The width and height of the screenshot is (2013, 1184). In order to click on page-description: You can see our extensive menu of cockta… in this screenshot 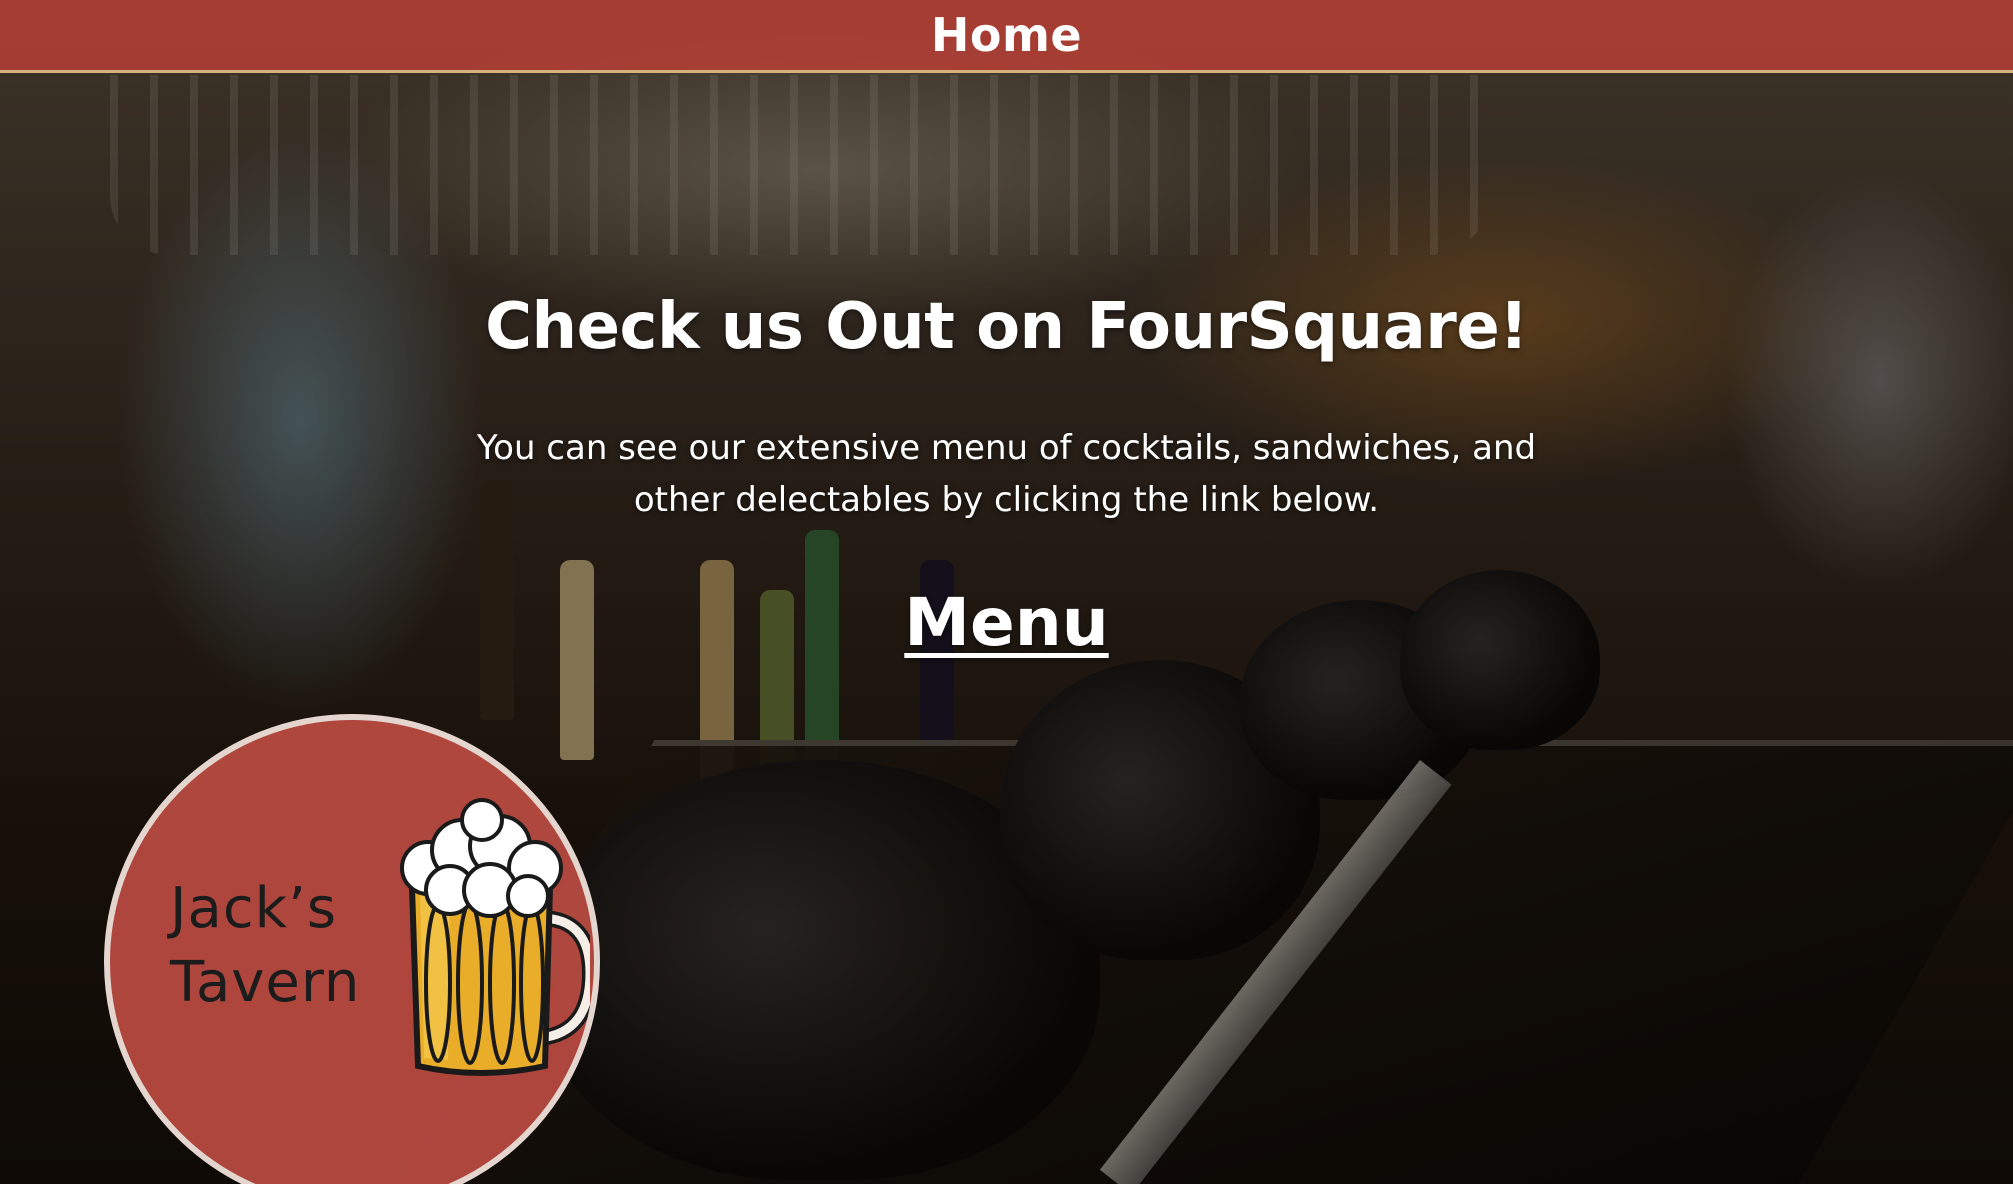, I will do `click(1006, 474)`.